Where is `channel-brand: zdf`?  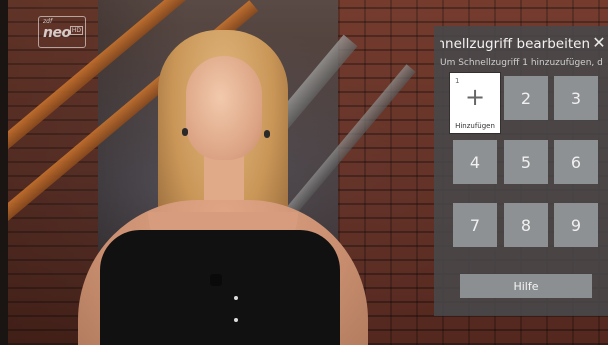
channel-brand: zdf is located at coordinates (48, 21).